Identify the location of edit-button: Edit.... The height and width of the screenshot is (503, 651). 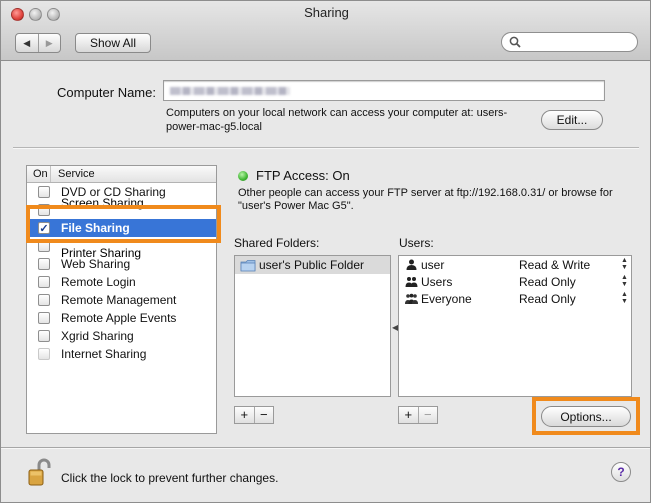
(572, 120).